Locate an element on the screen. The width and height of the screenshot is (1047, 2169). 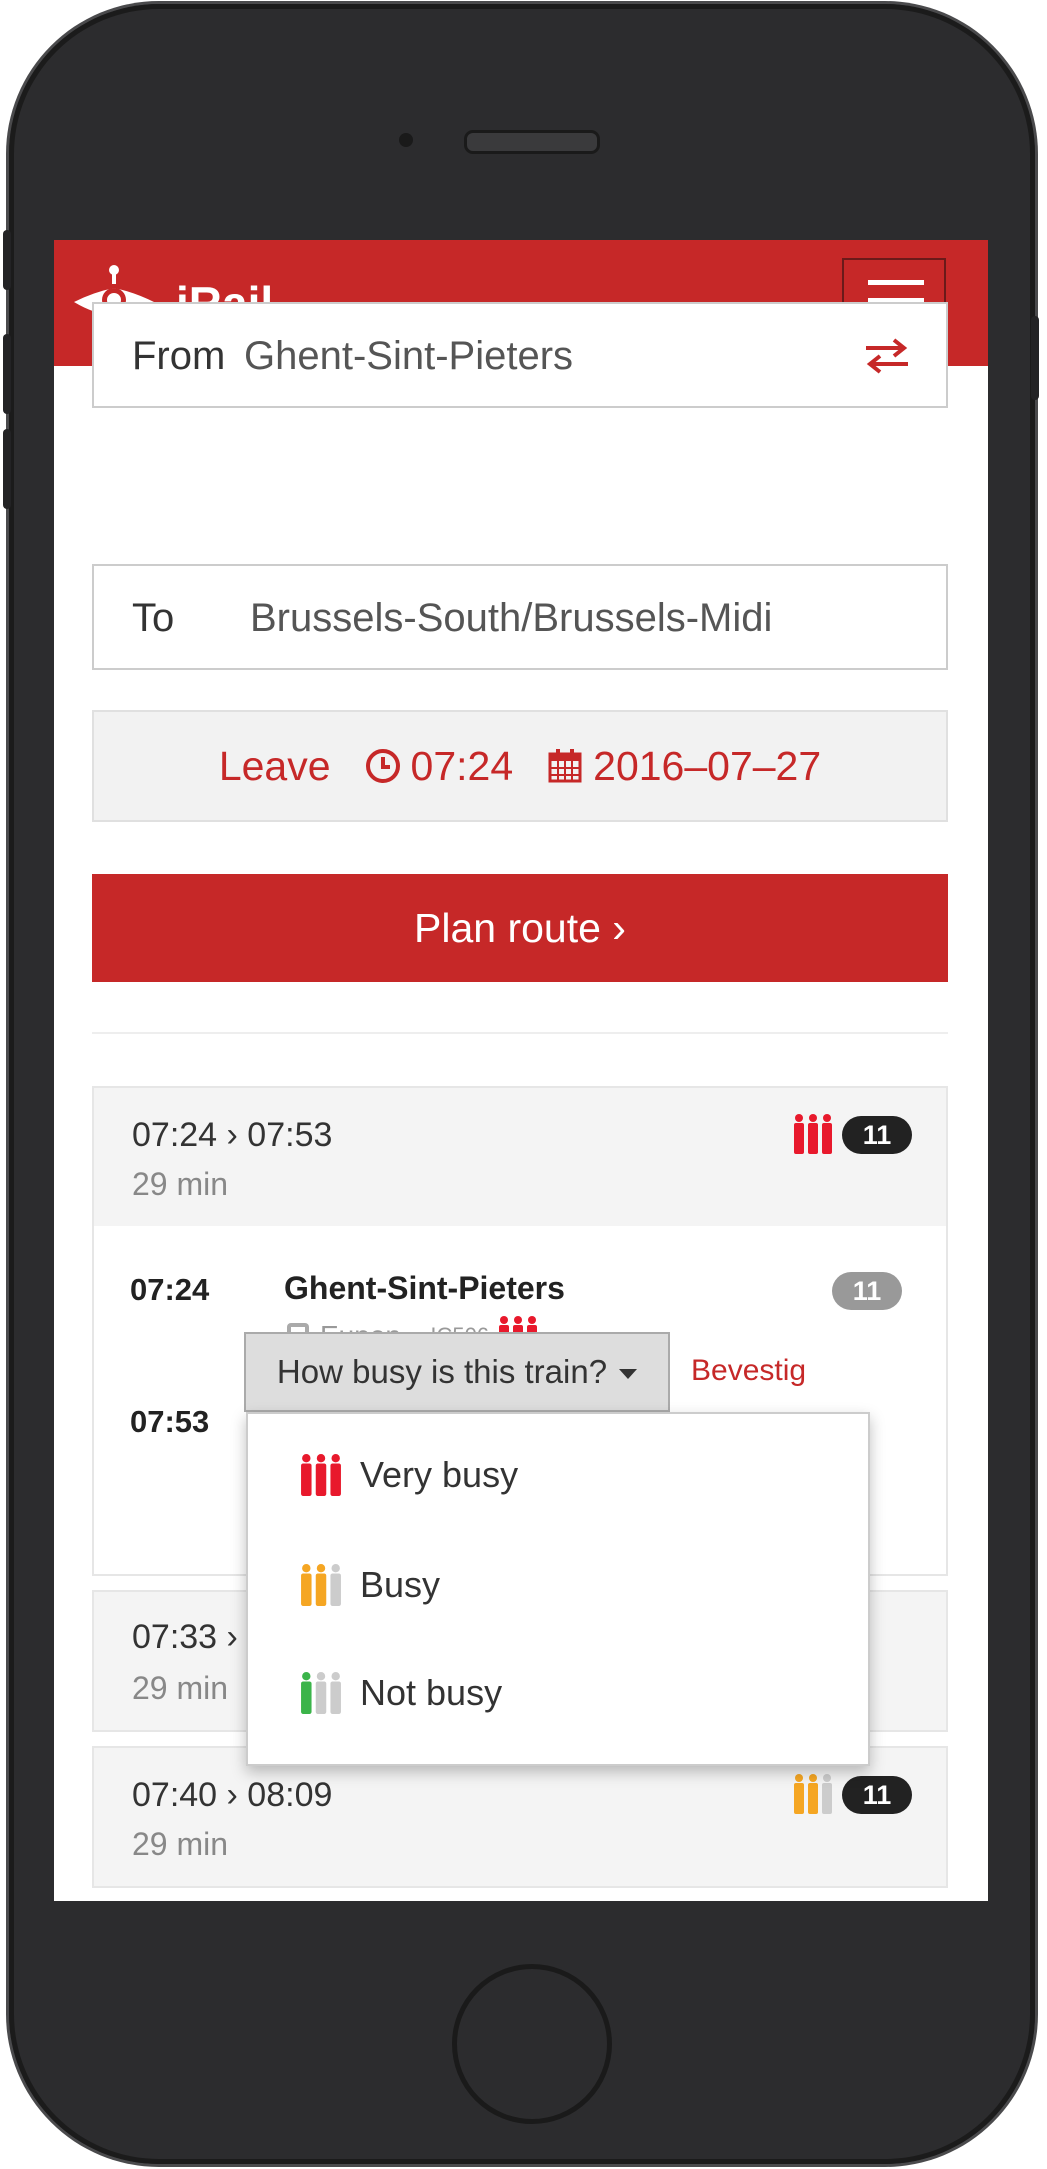
occupancy-option-busy: Busy is located at coordinates (369, 1585).